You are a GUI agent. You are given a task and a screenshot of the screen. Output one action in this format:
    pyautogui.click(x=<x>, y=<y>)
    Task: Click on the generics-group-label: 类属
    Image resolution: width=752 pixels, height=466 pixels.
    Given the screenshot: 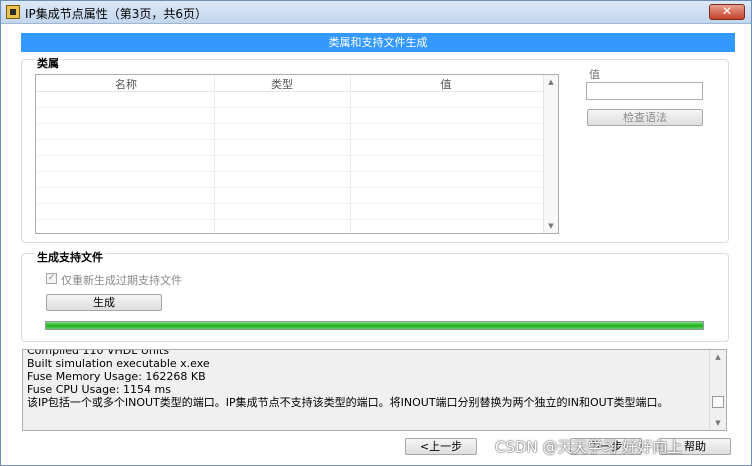 What is the action you would take?
    pyautogui.click(x=48, y=63)
    